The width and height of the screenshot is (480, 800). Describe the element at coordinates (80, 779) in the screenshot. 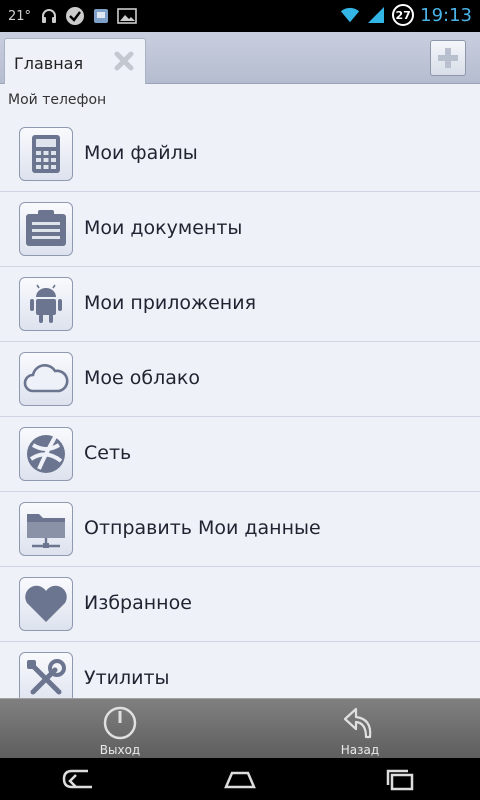

I see `system-back-icon` at that location.